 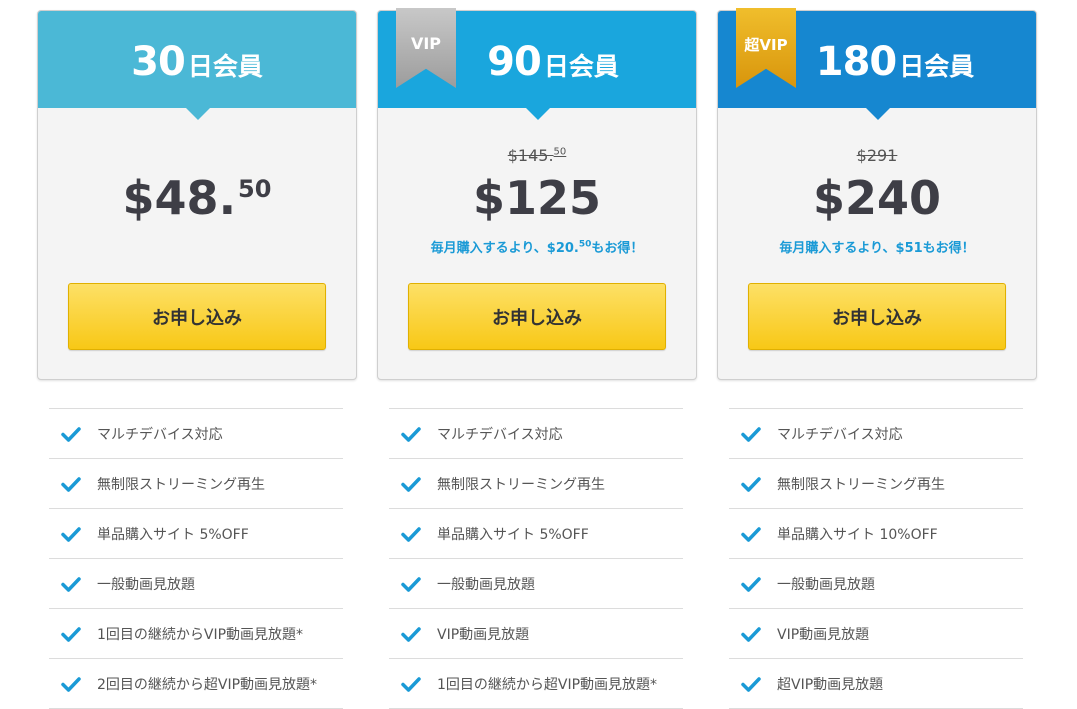 What do you see at coordinates (876, 534) in the screenshot?
I see `feature-item: 単品購入サイト 10%OFF` at bounding box center [876, 534].